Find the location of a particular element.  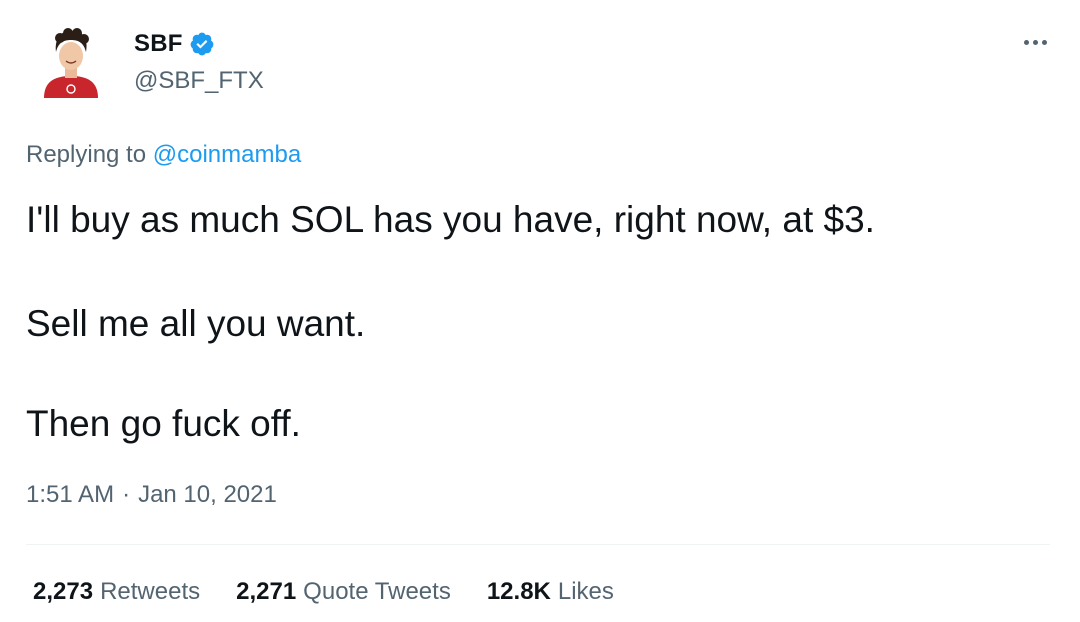

tweet-time: 1:51 AM is located at coordinates (70, 495).